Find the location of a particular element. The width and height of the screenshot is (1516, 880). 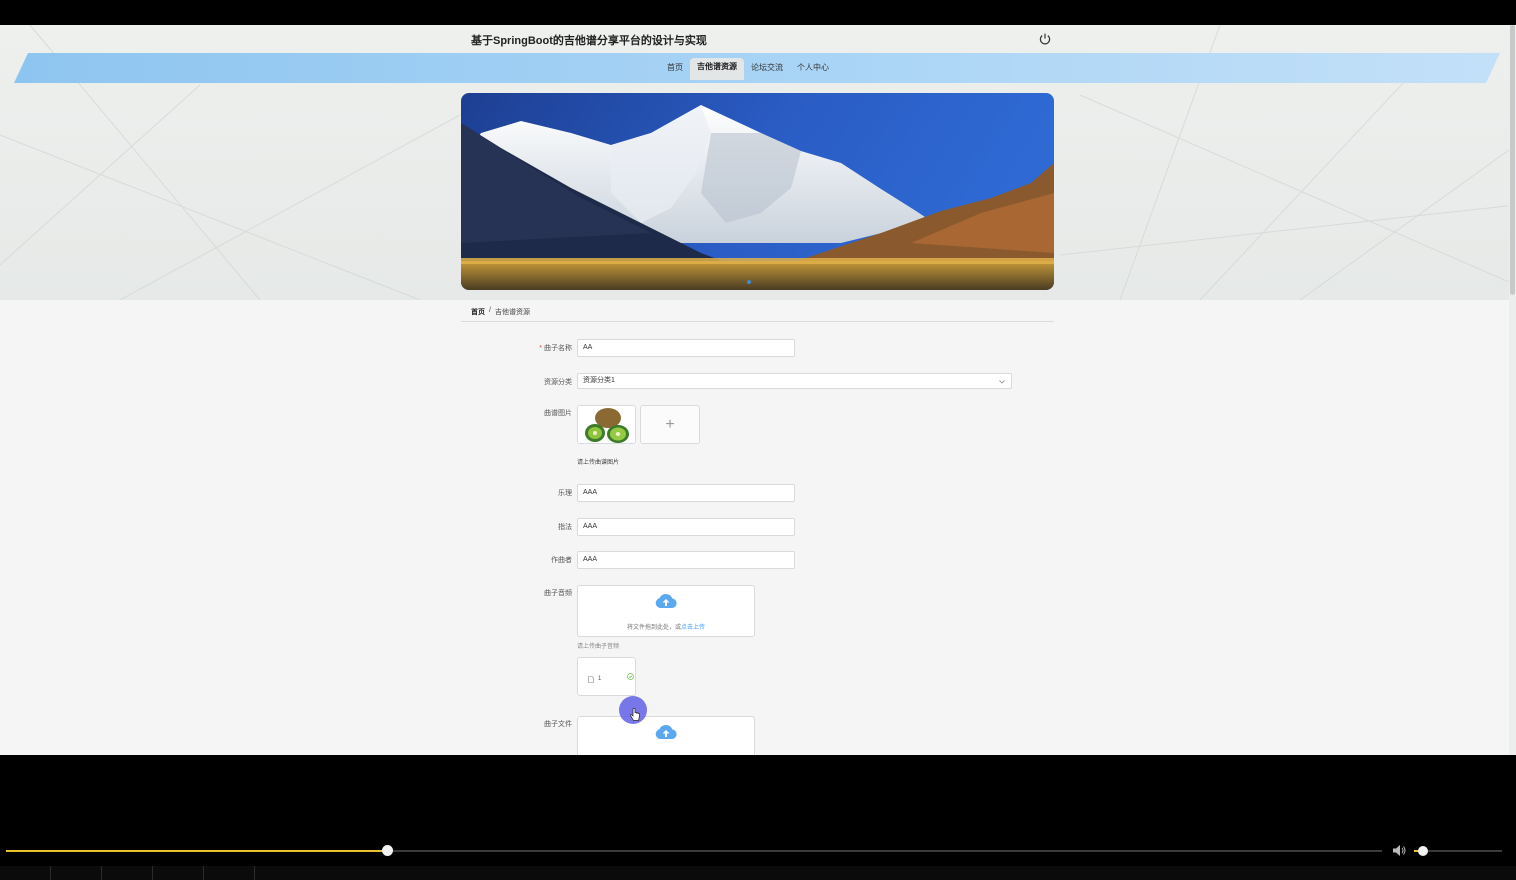

category-label: 资源分类 is located at coordinates (558, 382).